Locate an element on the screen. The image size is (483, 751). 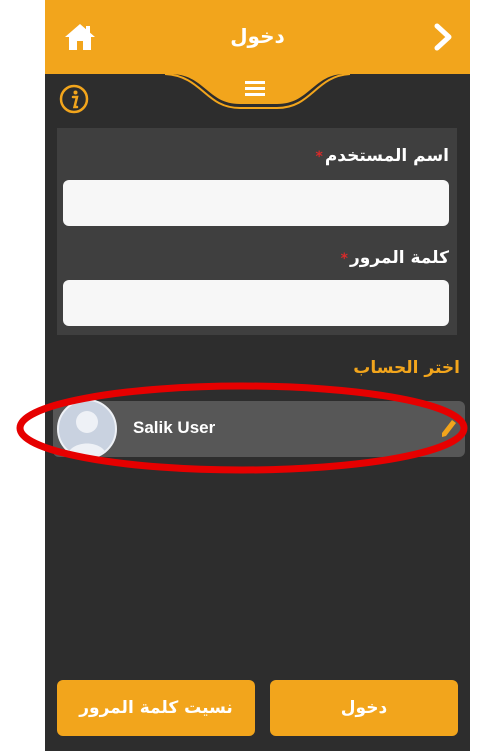
hamburger-menu-icon is located at coordinates (255, 88).